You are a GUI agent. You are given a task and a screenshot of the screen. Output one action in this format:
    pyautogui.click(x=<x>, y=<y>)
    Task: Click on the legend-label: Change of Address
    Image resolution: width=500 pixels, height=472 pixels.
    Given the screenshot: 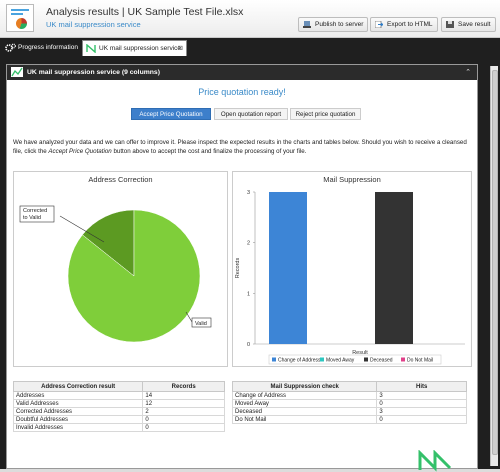 What is the action you would take?
    pyautogui.click(x=299, y=361)
    